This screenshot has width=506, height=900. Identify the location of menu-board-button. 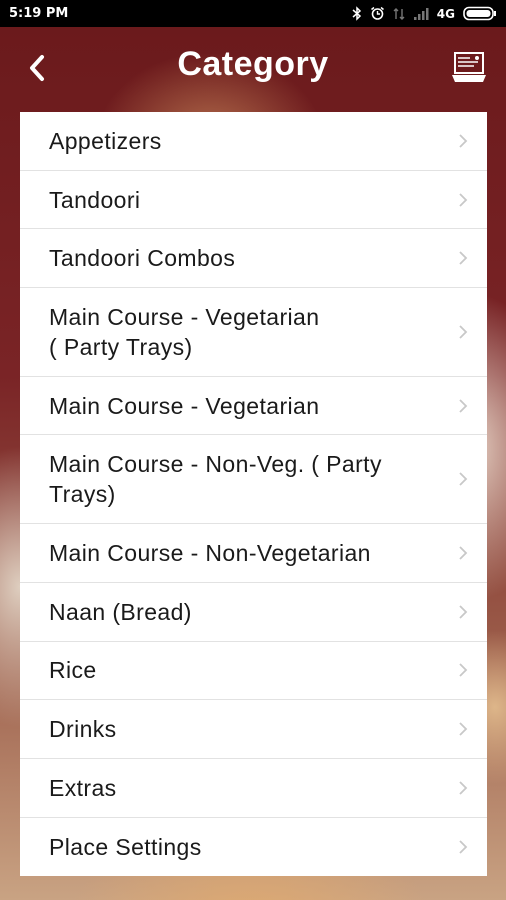
(469, 68).